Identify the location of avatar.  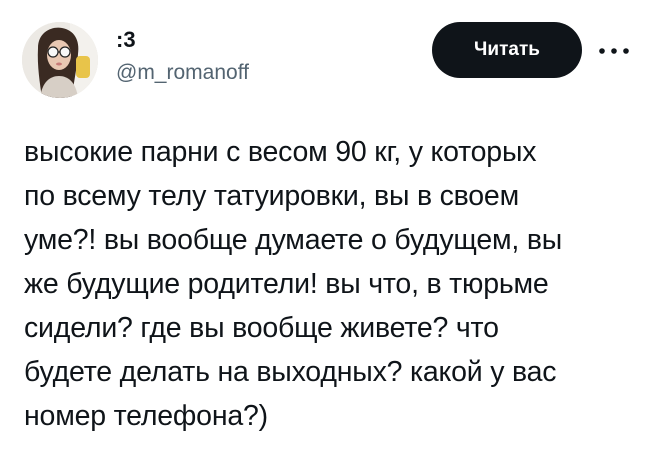
(60, 60).